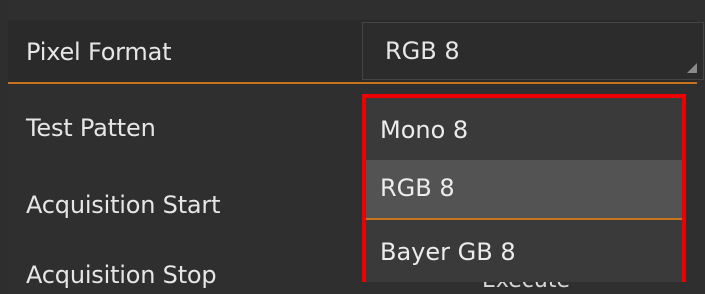 Image resolution: width=705 pixels, height=294 pixels. Describe the element at coordinates (524, 130) in the screenshot. I see `dropdown-option-mono-8: Mono 8` at that location.